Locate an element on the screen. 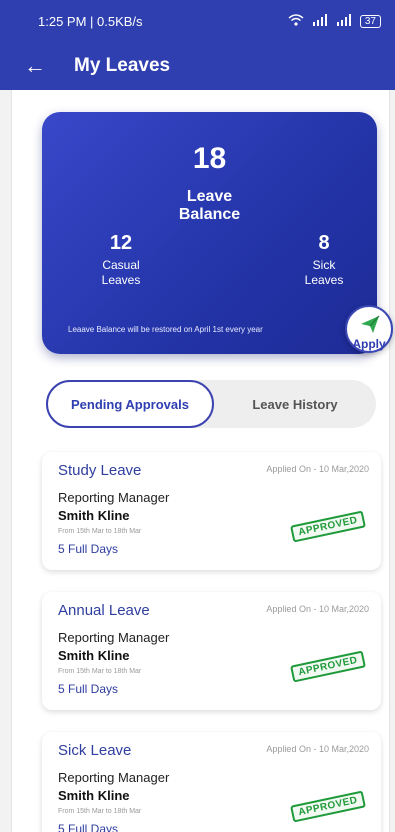 The height and width of the screenshot is (832, 395). casual-label-line1: Casual is located at coordinates (121, 265).